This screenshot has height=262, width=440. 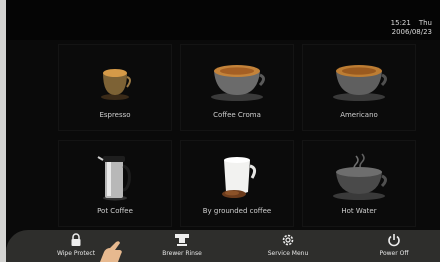 What do you see at coordinates (237, 211) in the screenshot?
I see `drink-label: By grounded coffee` at bounding box center [237, 211].